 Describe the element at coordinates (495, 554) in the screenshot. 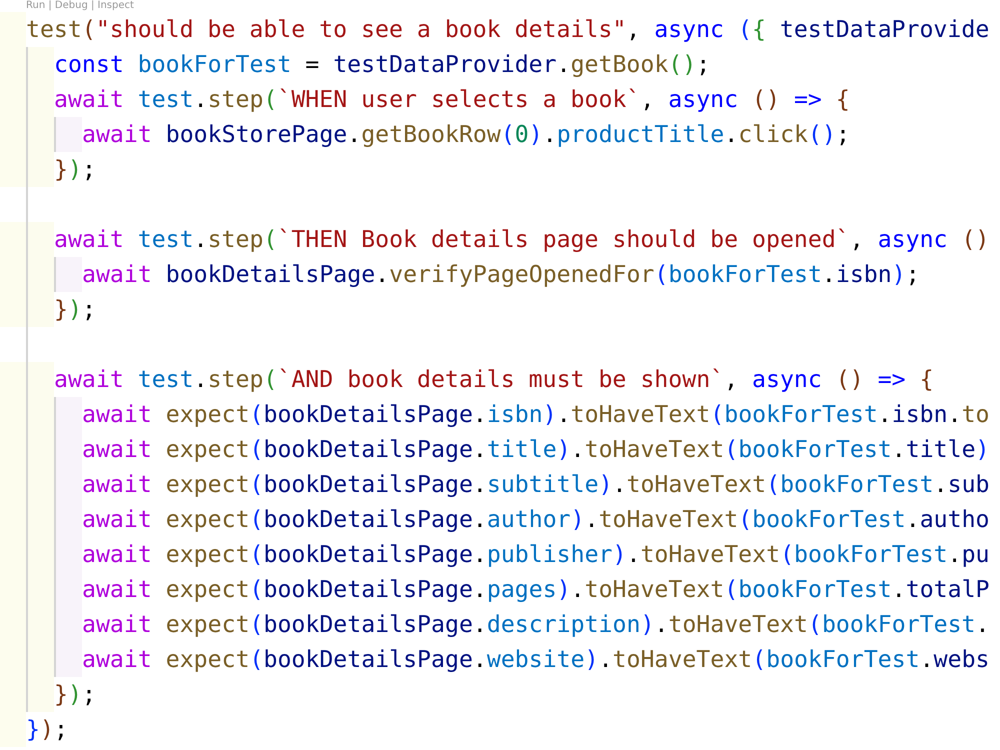

I see `code-line: await expect(bookDetailsPage.publisher).toHaveText(bookForTest.pu` at that location.